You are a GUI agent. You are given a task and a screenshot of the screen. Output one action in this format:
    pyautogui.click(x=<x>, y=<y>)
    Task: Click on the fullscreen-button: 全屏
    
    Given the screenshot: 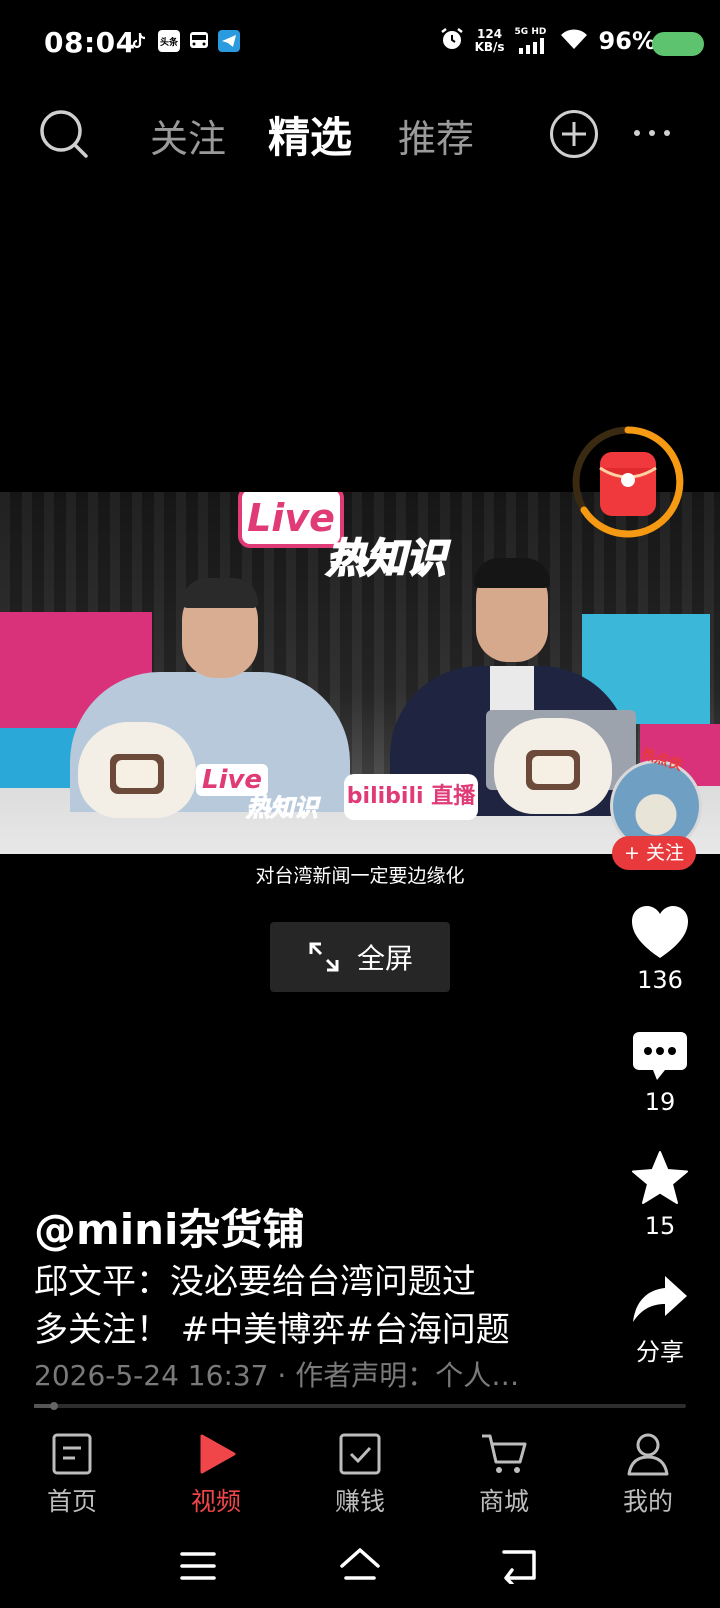 What is the action you would take?
    pyautogui.click(x=360, y=957)
    